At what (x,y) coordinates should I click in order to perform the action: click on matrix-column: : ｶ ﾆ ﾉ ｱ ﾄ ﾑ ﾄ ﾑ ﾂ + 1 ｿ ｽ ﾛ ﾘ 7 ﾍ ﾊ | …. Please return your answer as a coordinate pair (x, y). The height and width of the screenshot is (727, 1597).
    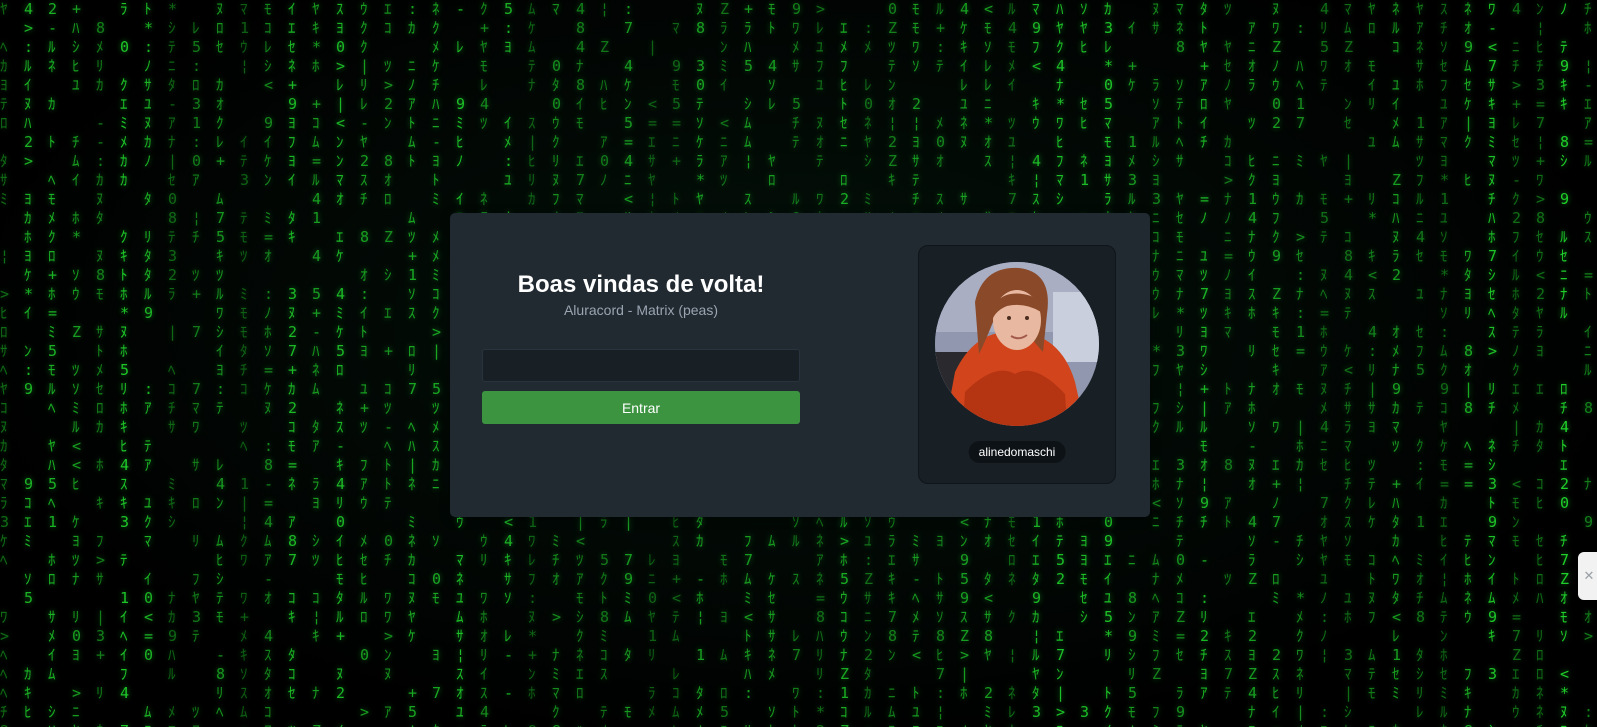
    Looking at the image, I should click on (413, 363).